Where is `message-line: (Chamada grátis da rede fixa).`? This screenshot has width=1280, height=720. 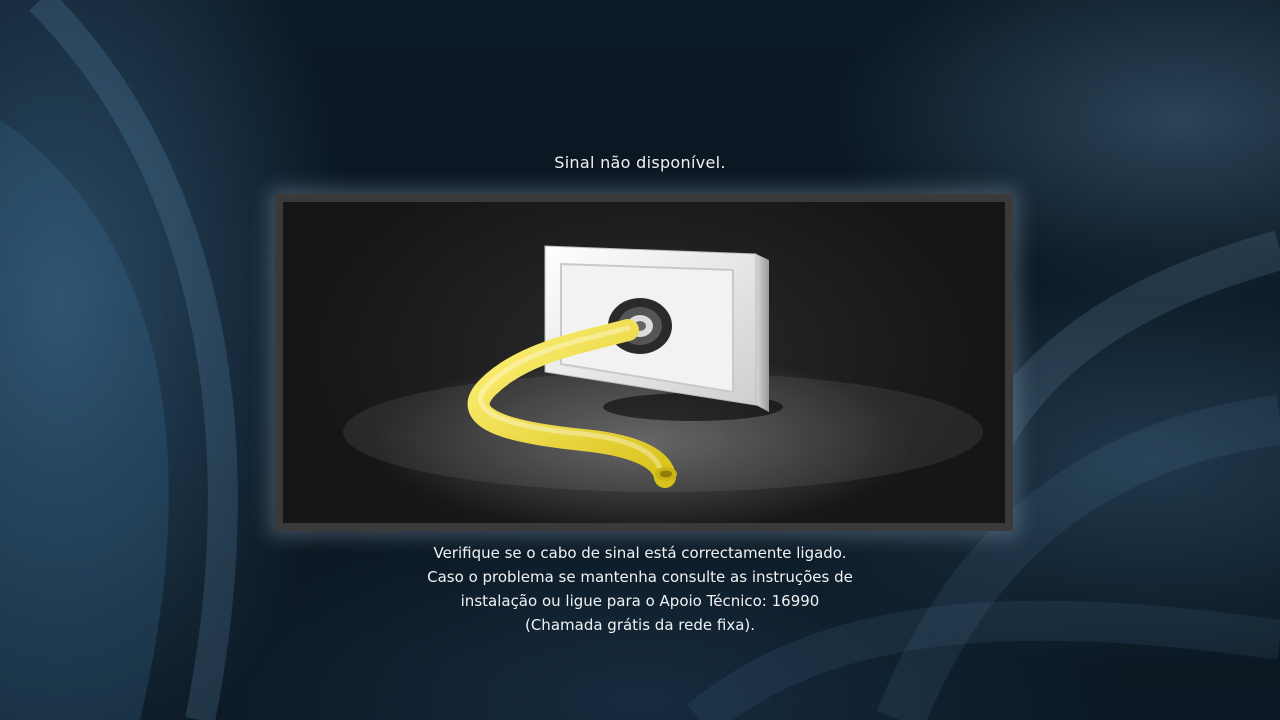 message-line: (Chamada grátis da rede fixa). is located at coordinates (640, 625).